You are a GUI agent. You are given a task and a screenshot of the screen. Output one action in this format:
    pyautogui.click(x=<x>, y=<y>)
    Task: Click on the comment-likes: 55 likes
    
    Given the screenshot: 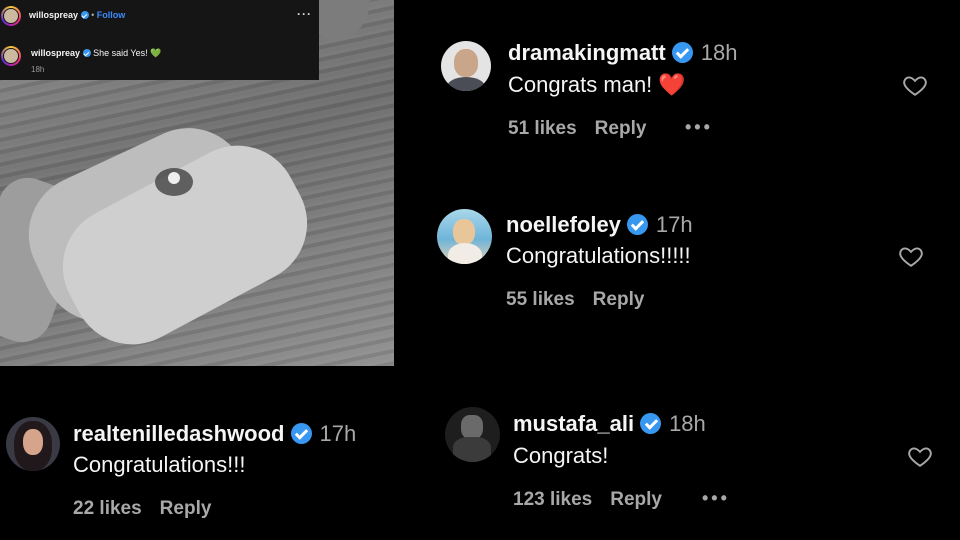 What is the action you would take?
    pyautogui.click(x=540, y=299)
    